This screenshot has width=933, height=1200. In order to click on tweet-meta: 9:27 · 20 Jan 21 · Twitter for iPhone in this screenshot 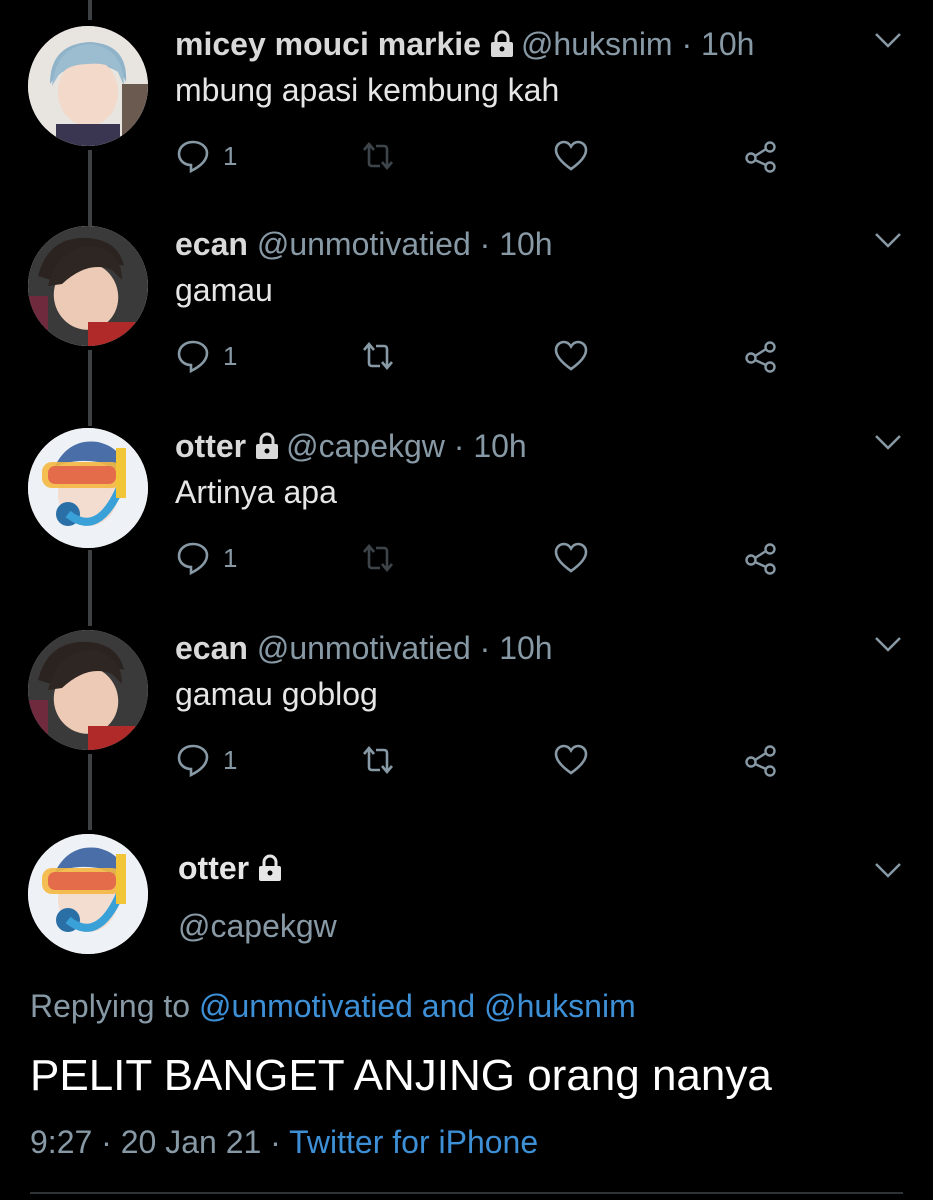, I will do `click(284, 1142)`.